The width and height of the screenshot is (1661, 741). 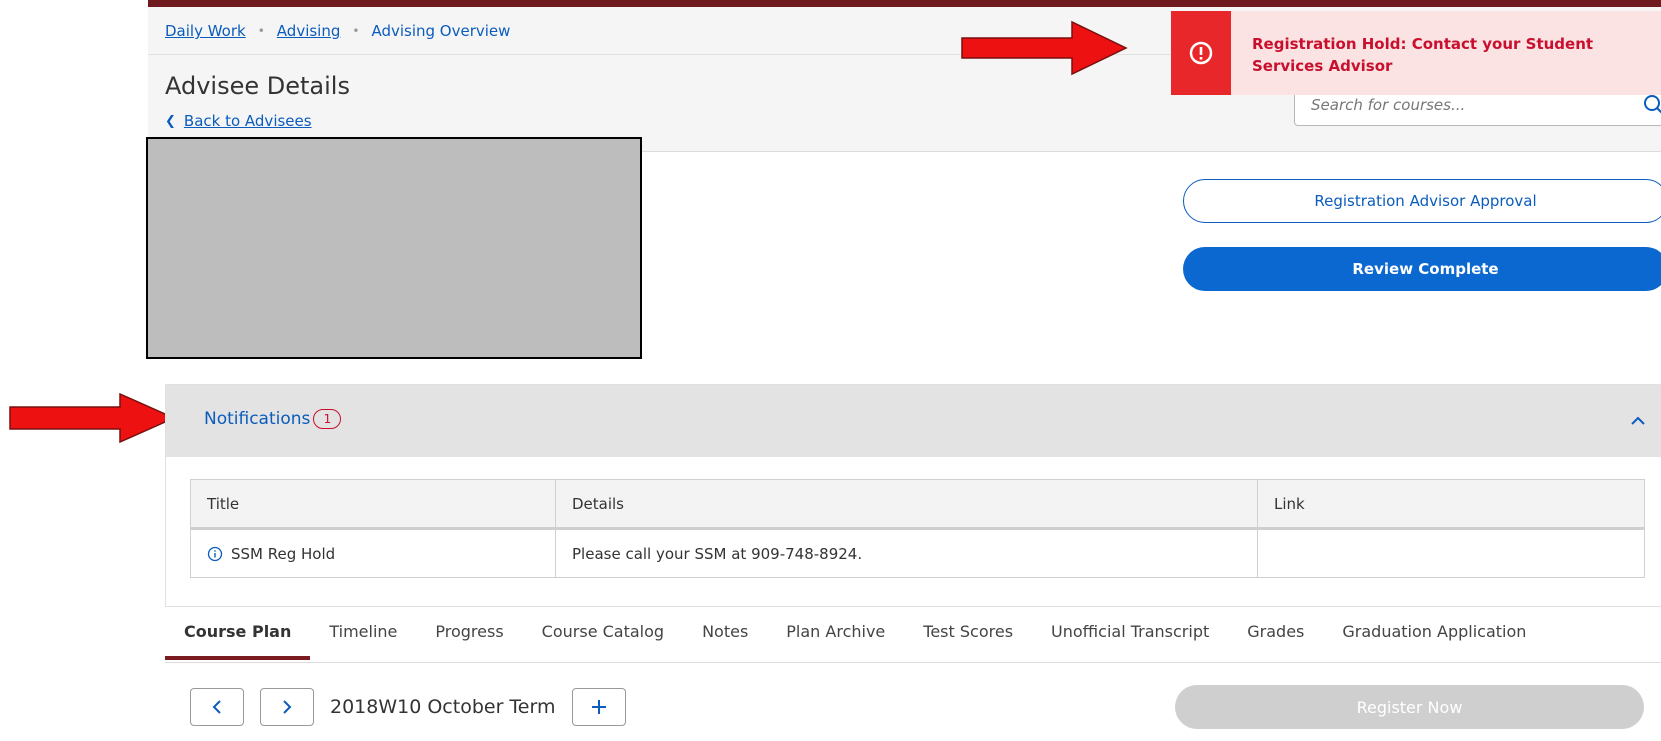 I want to click on alert-icon-area, so click(x=1201, y=53).